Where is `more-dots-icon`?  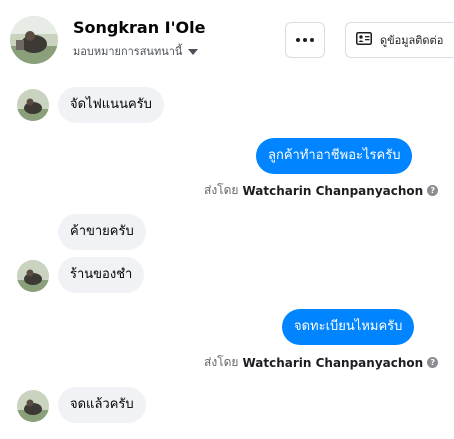 more-dots-icon is located at coordinates (298, 40).